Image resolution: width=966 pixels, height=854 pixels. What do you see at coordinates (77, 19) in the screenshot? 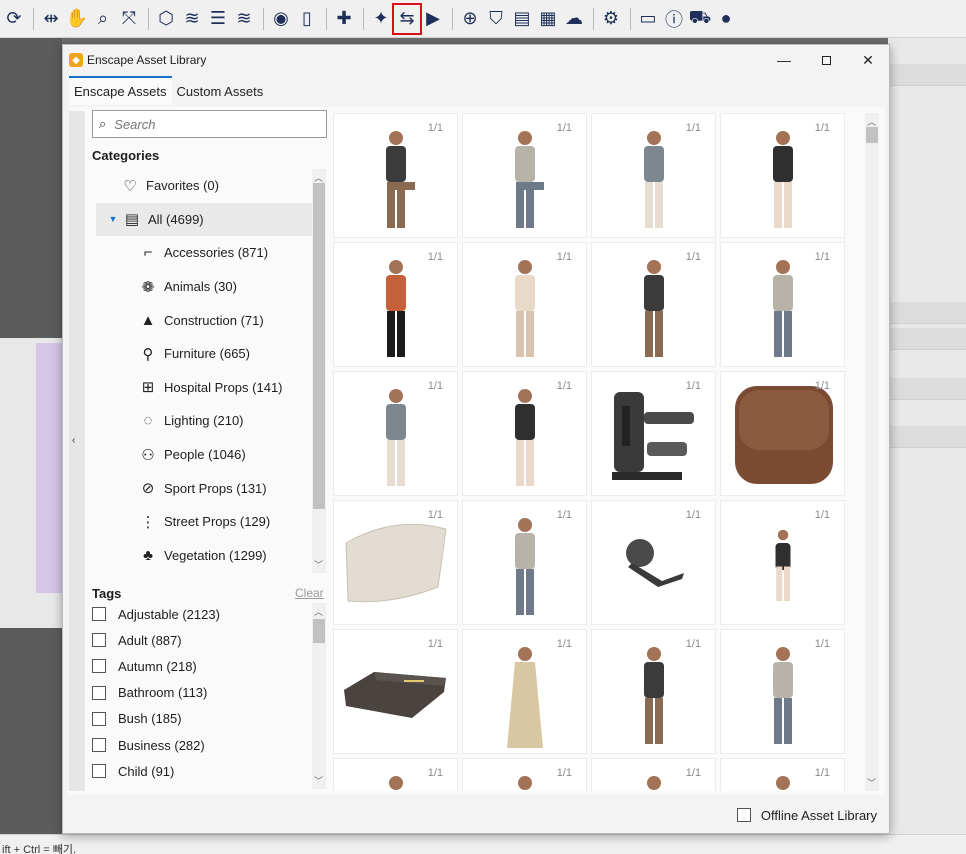
I see `pan-button: ✋` at bounding box center [77, 19].